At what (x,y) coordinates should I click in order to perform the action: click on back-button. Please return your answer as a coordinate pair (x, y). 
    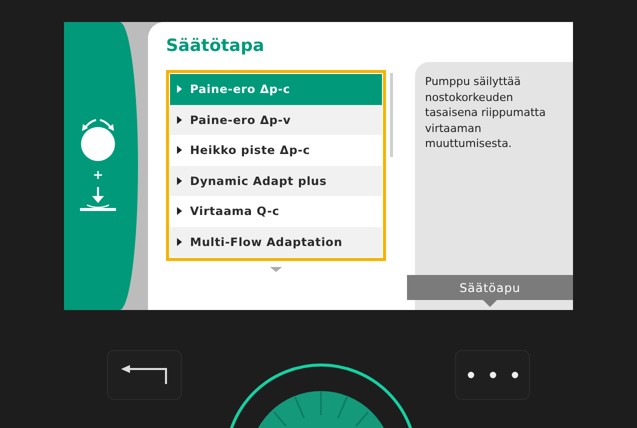
    Looking at the image, I should click on (144, 375).